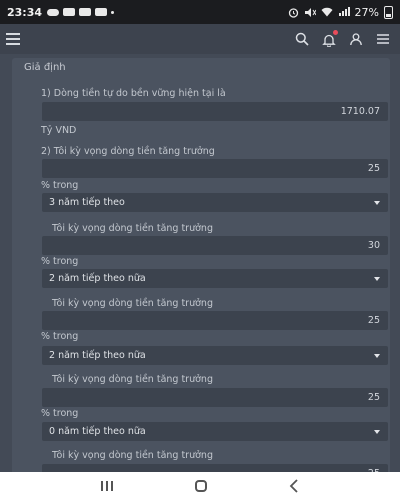  I want to click on hamburger-icon, so click(383, 39).